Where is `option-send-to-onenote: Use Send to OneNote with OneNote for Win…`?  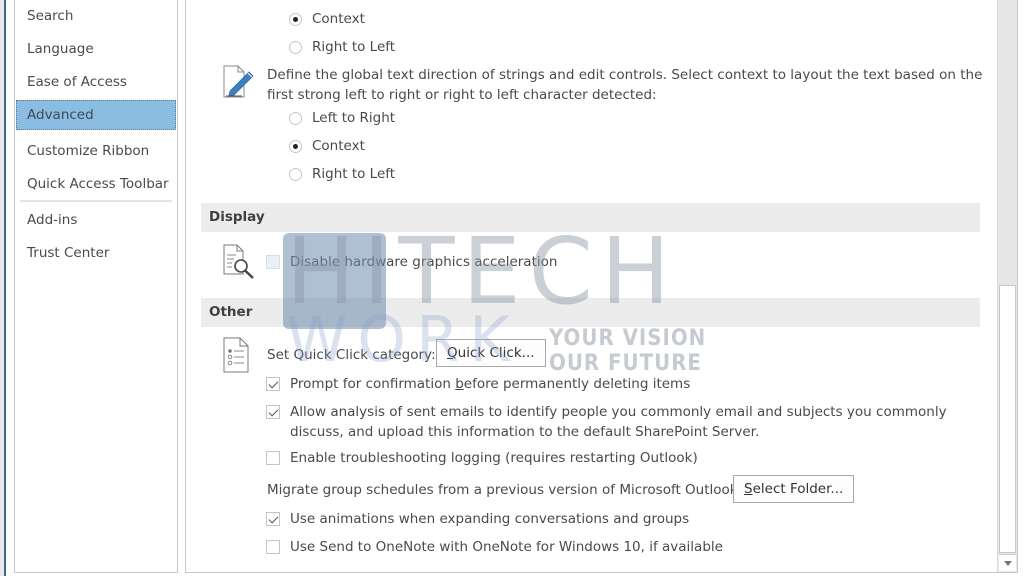
option-send-to-onenote: Use Send to OneNote with OneNote for Win… is located at coordinates (494, 547).